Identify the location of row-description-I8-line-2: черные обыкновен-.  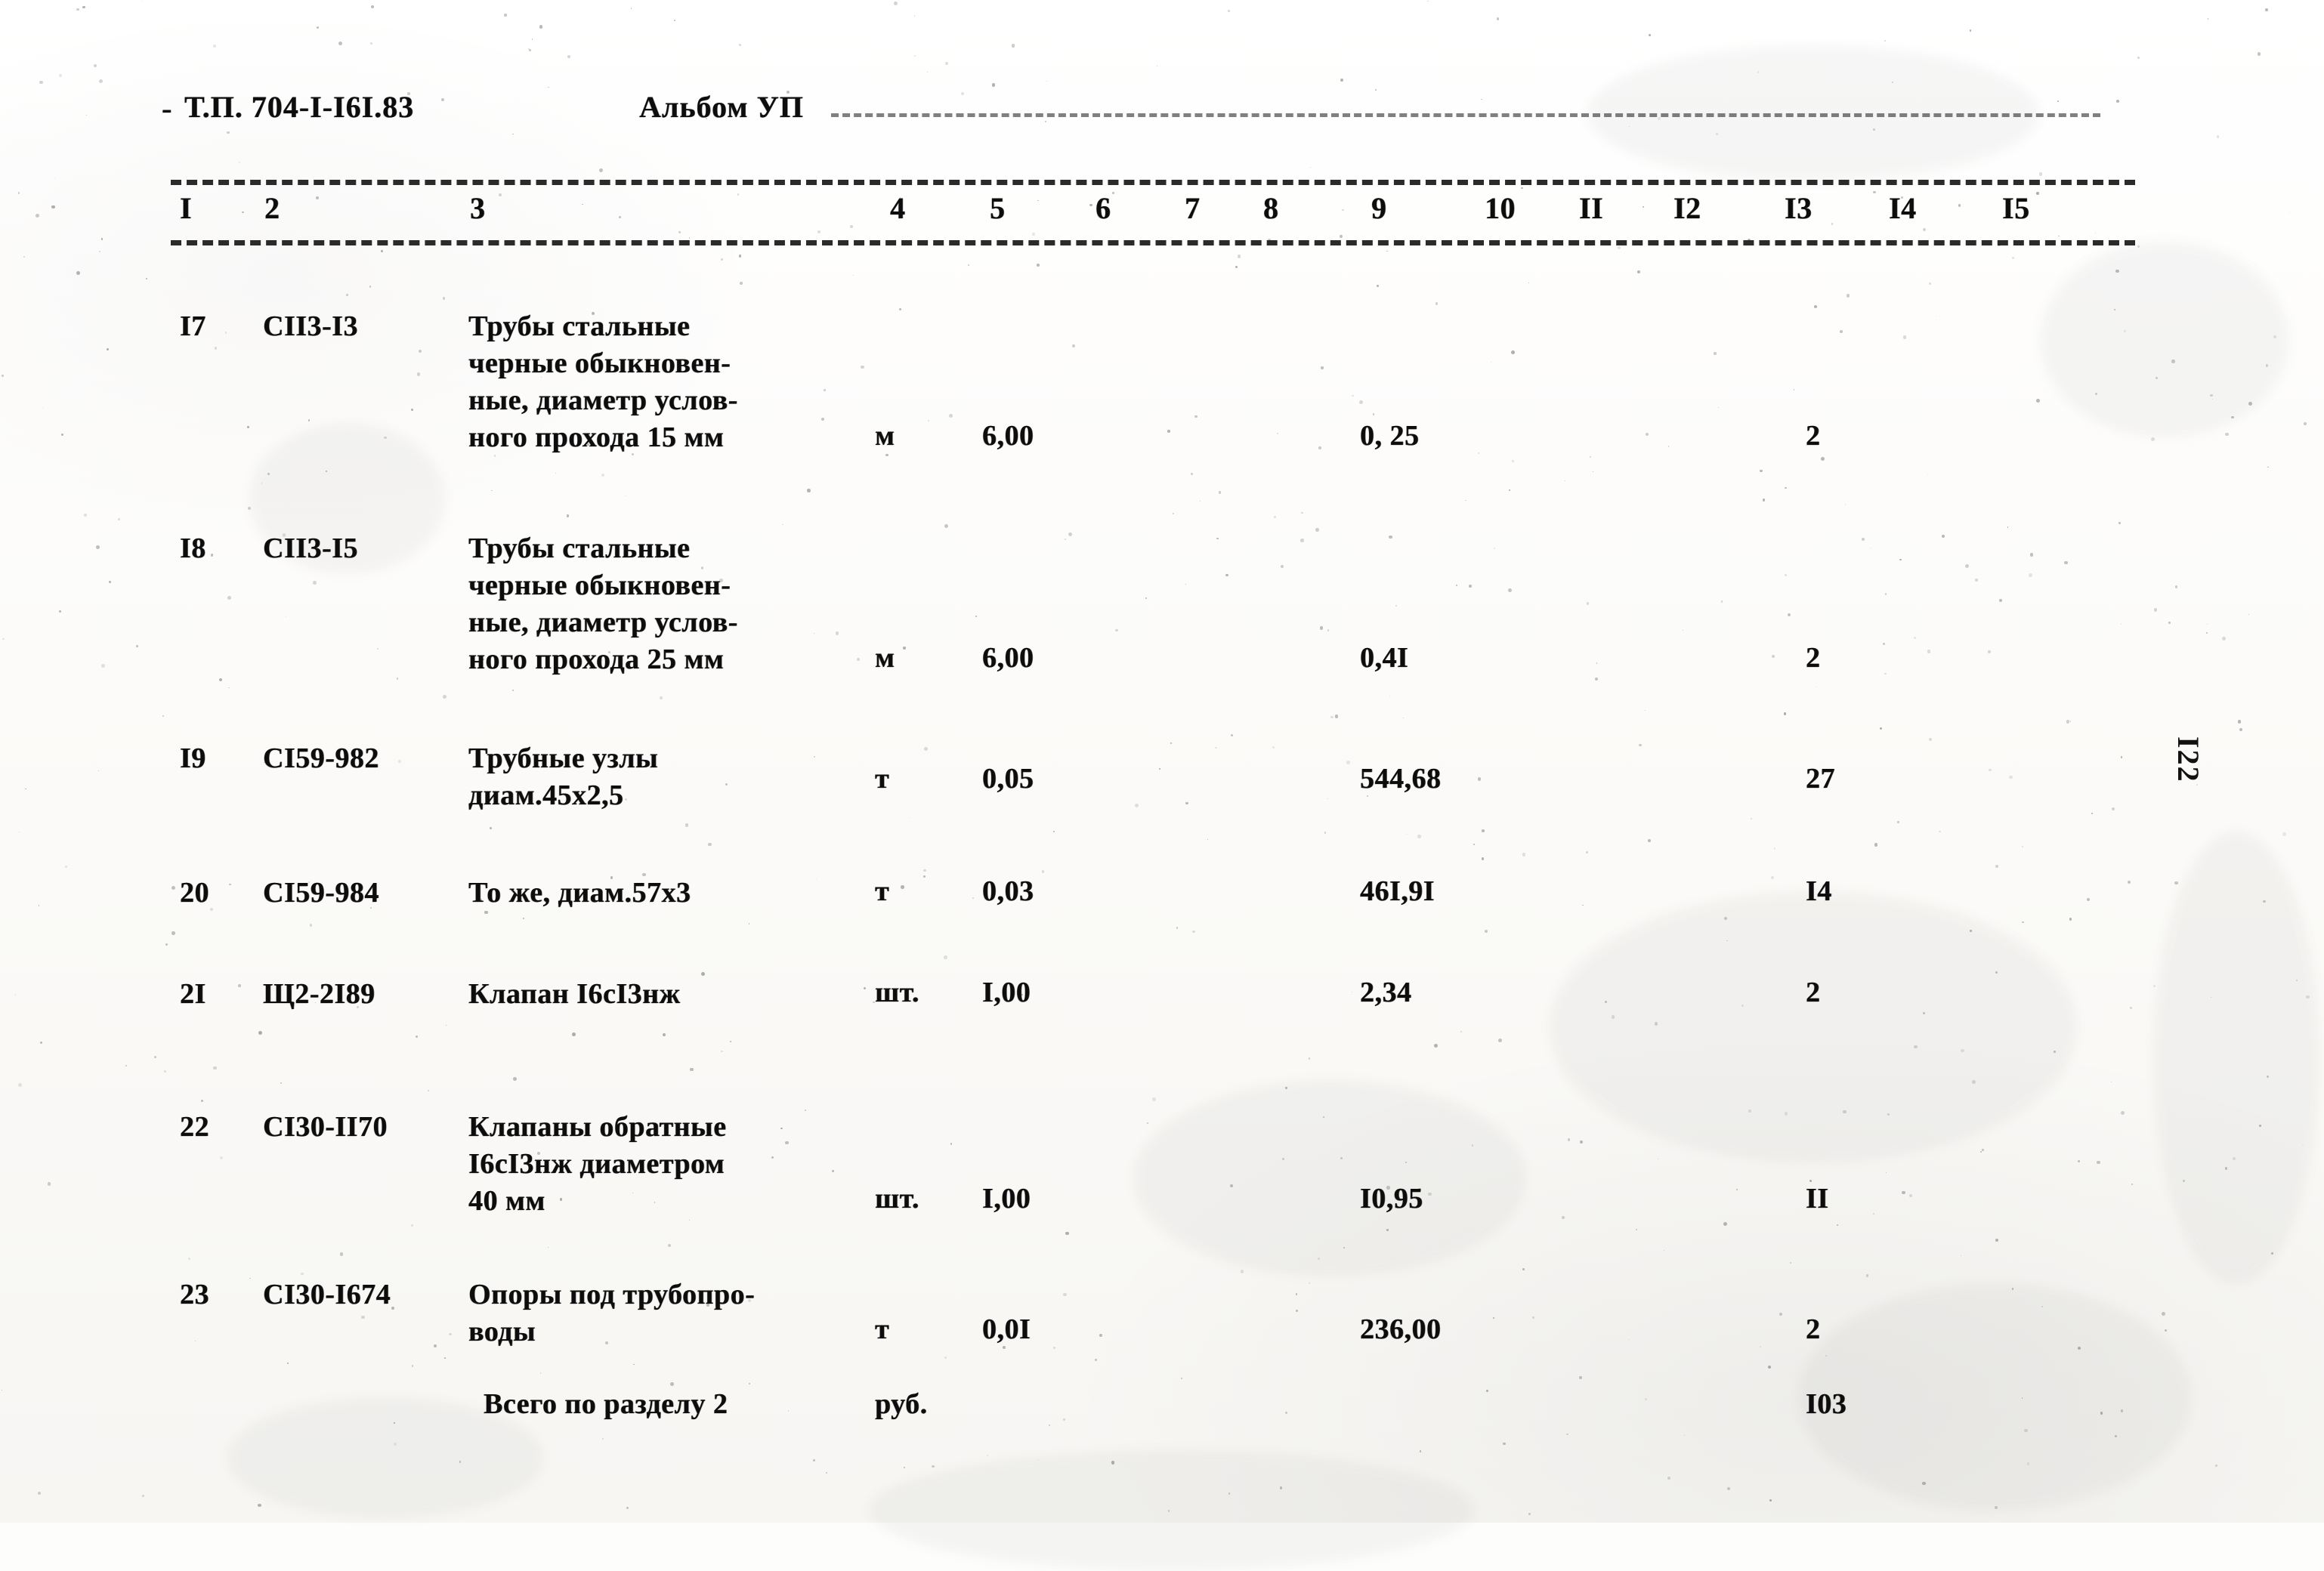
(599, 585).